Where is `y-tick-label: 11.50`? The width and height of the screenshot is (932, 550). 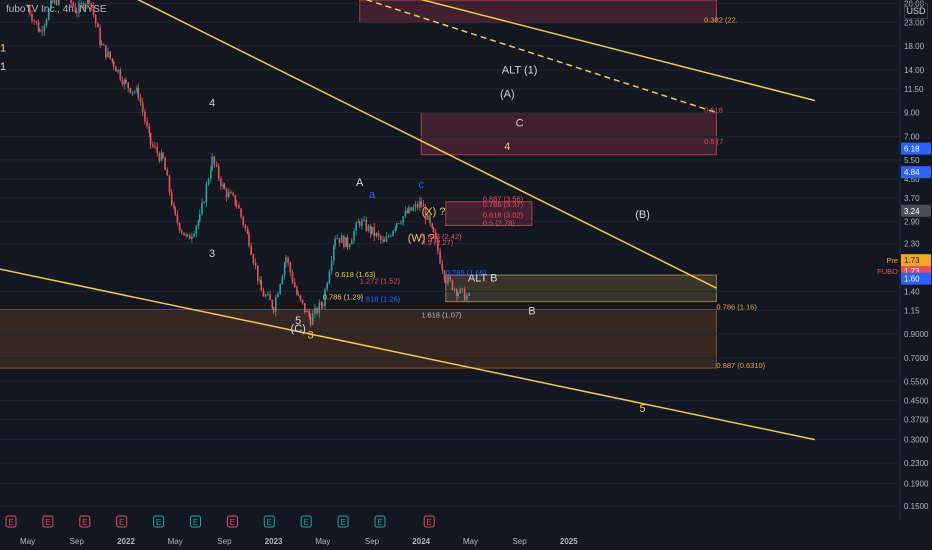
y-tick-label: 11.50 is located at coordinates (914, 89).